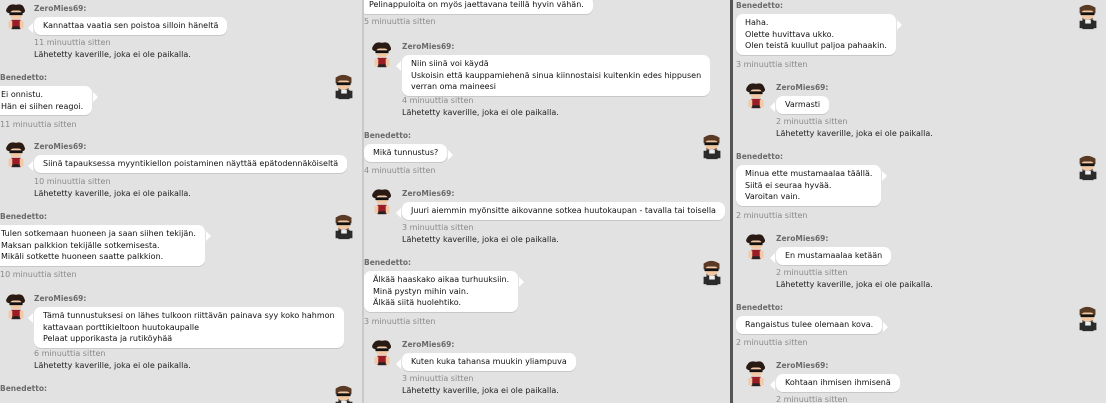 The height and width of the screenshot is (403, 1106). Describe the element at coordinates (49, 100) in the screenshot. I see `message-bubble: Ei onnistu. Hän ei siihen reagoi.` at that location.